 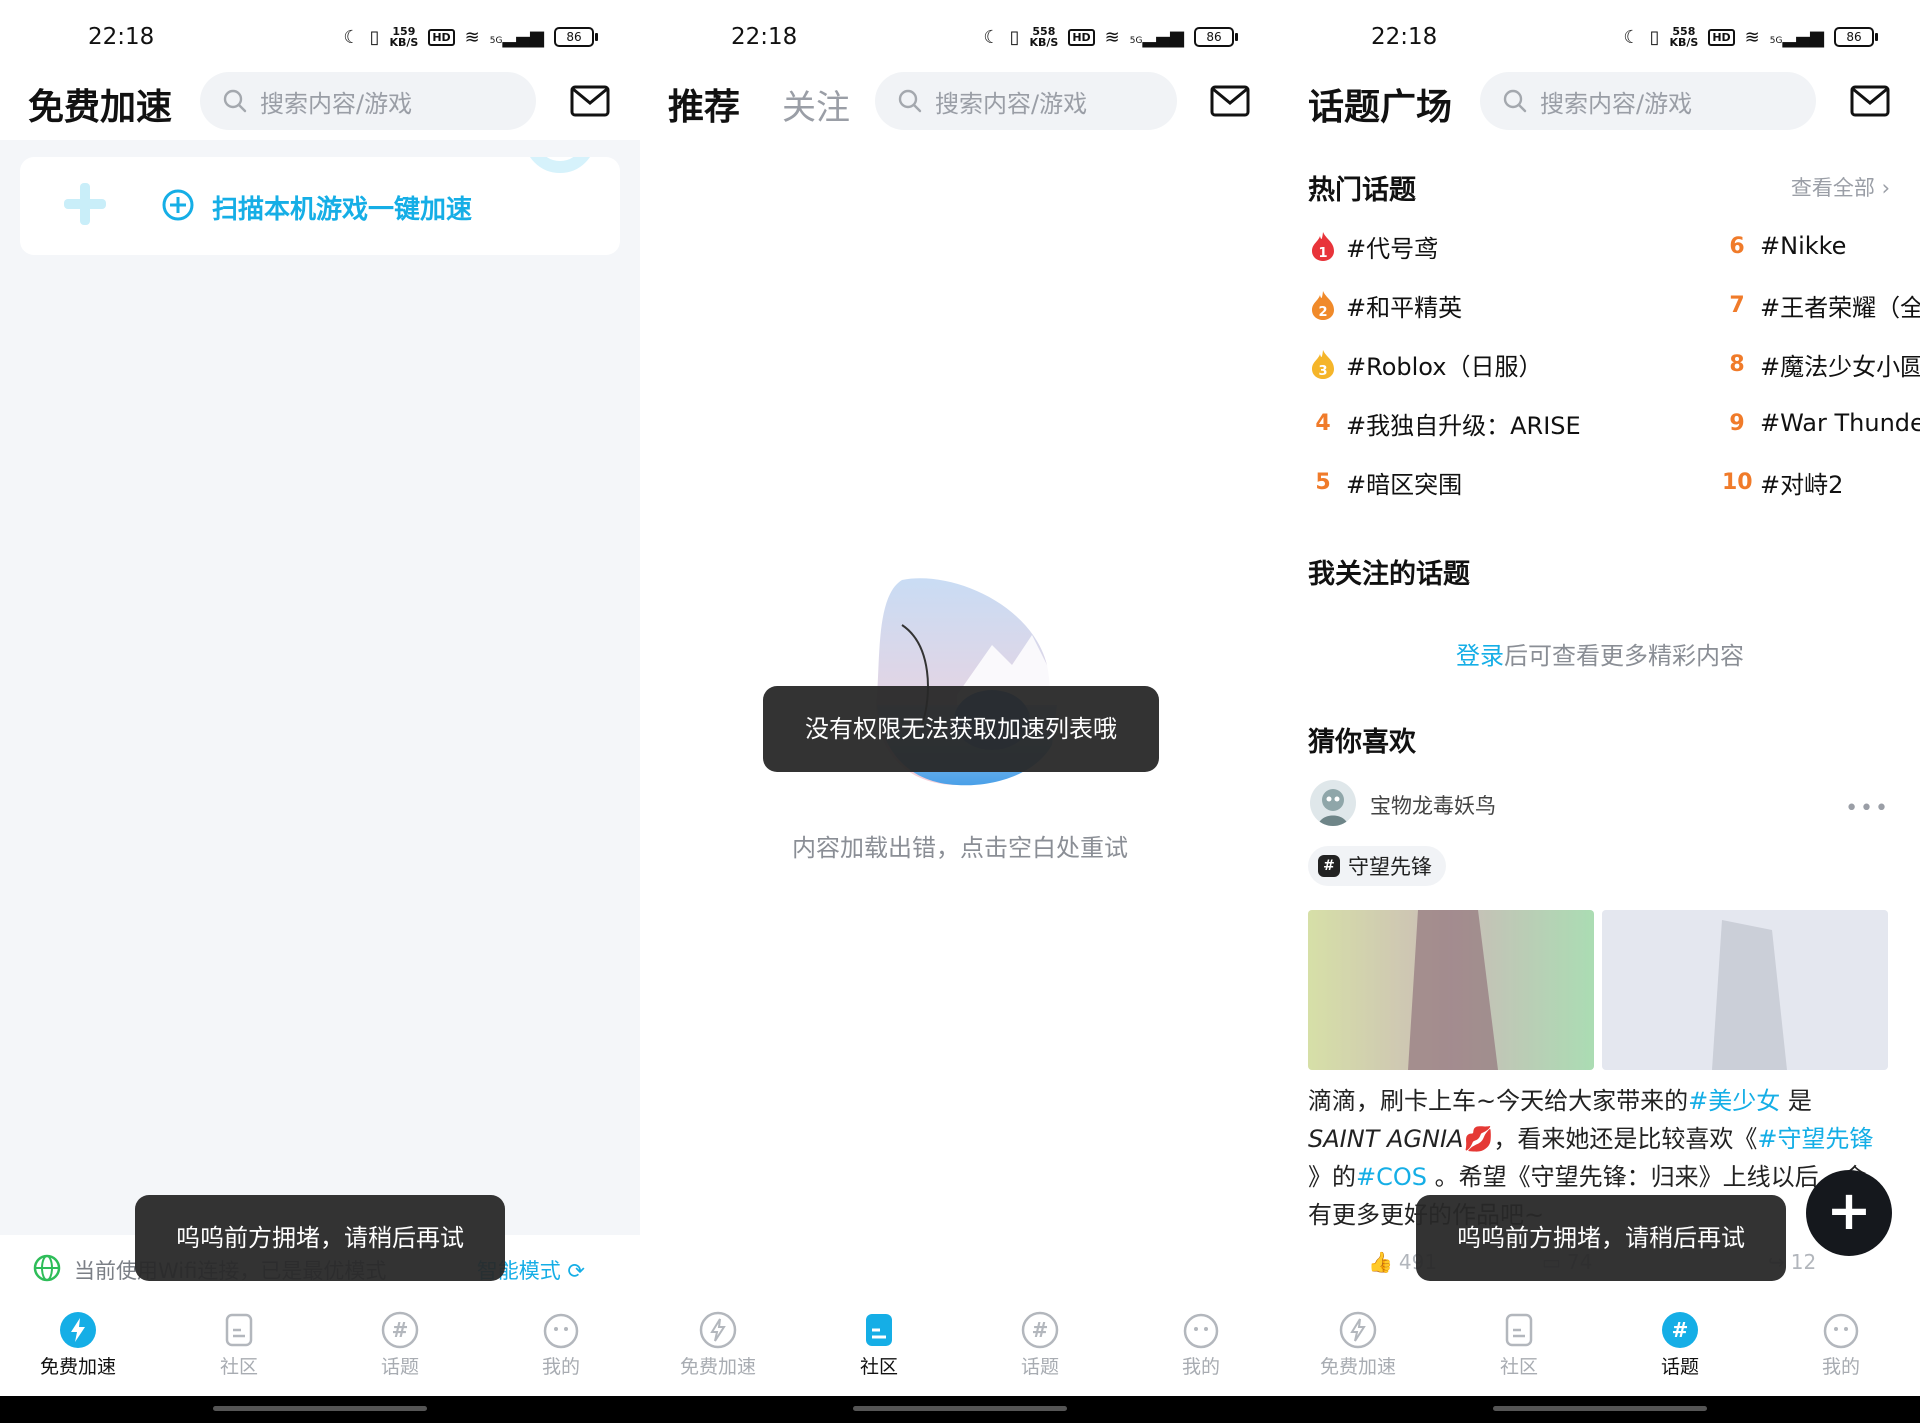 I want to click on bottom-nav: 免费加速 社区 # 话题 我的, so click(x=320, y=1348).